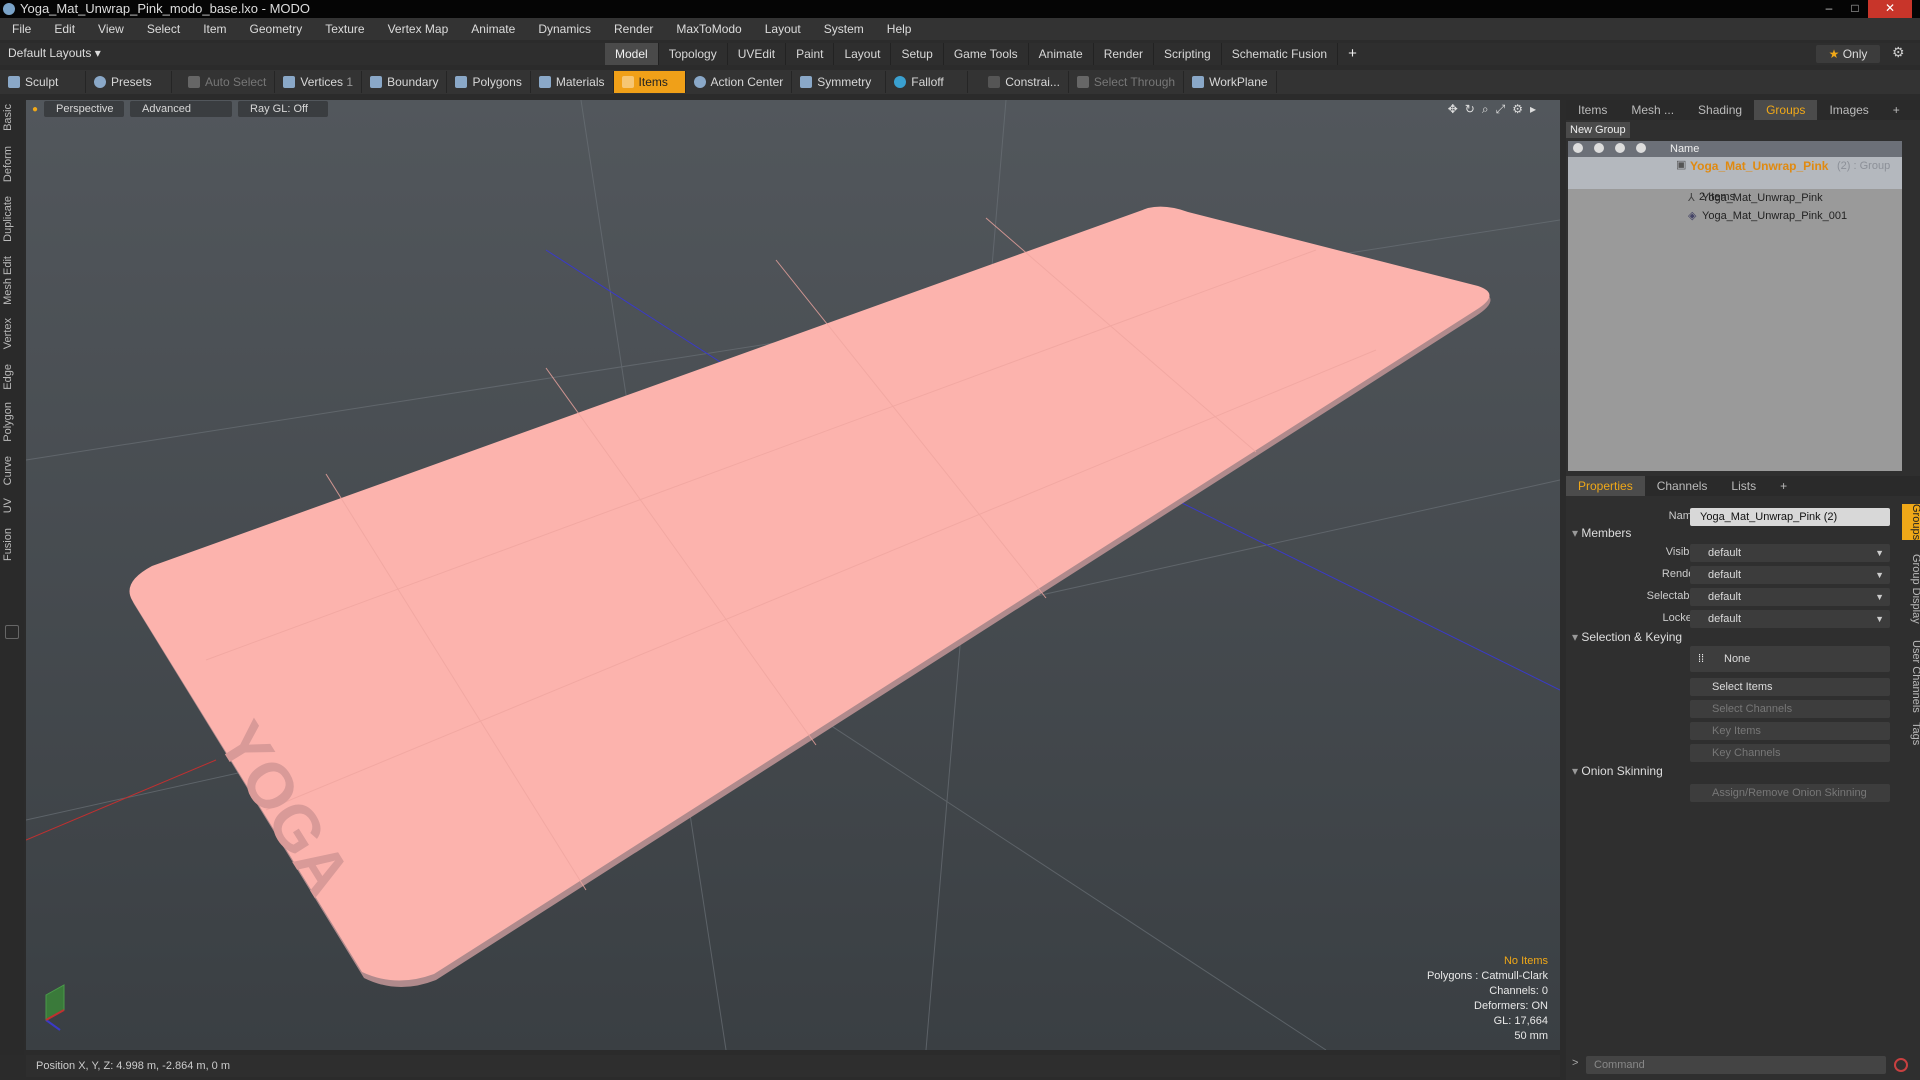 Image resolution: width=1920 pixels, height=1080 pixels. What do you see at coordinates (12, 632) in the screenshot?
I see `expand-icon` at bounding box center [12, 632].